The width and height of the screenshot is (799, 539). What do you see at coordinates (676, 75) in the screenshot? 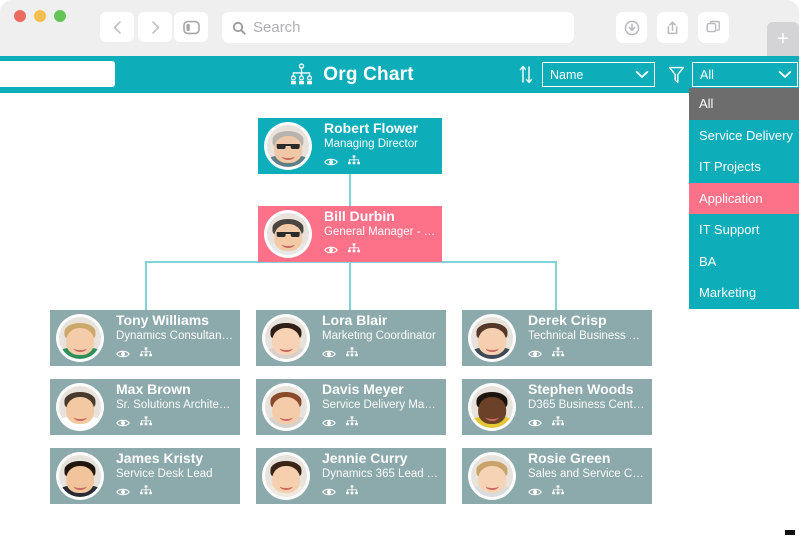
I see `filter-funnel-icon` at bounding box center [676, 75].